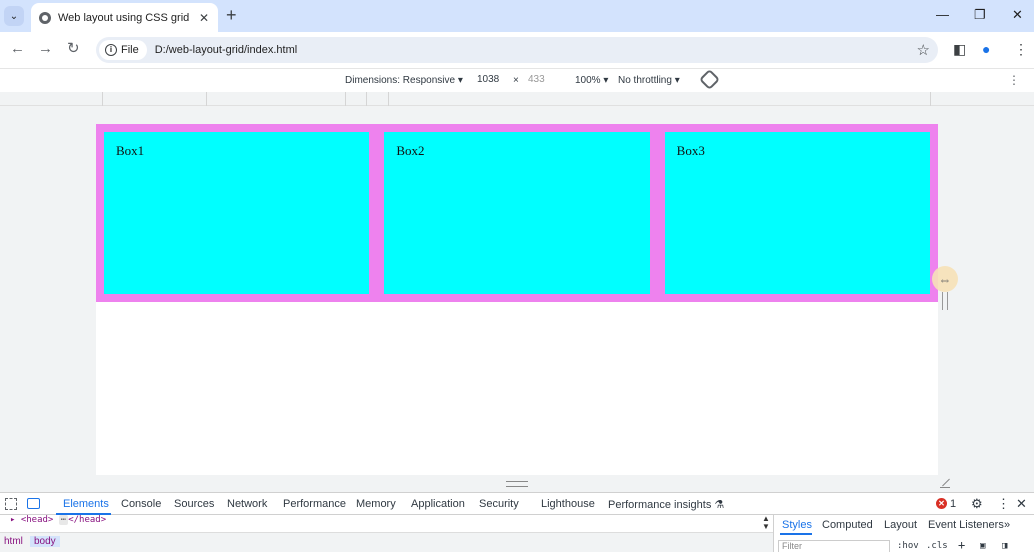 The image size is (1034, 552). I want to click on scroll-arrows-icon: ▲ ▼, so click(766, 523).